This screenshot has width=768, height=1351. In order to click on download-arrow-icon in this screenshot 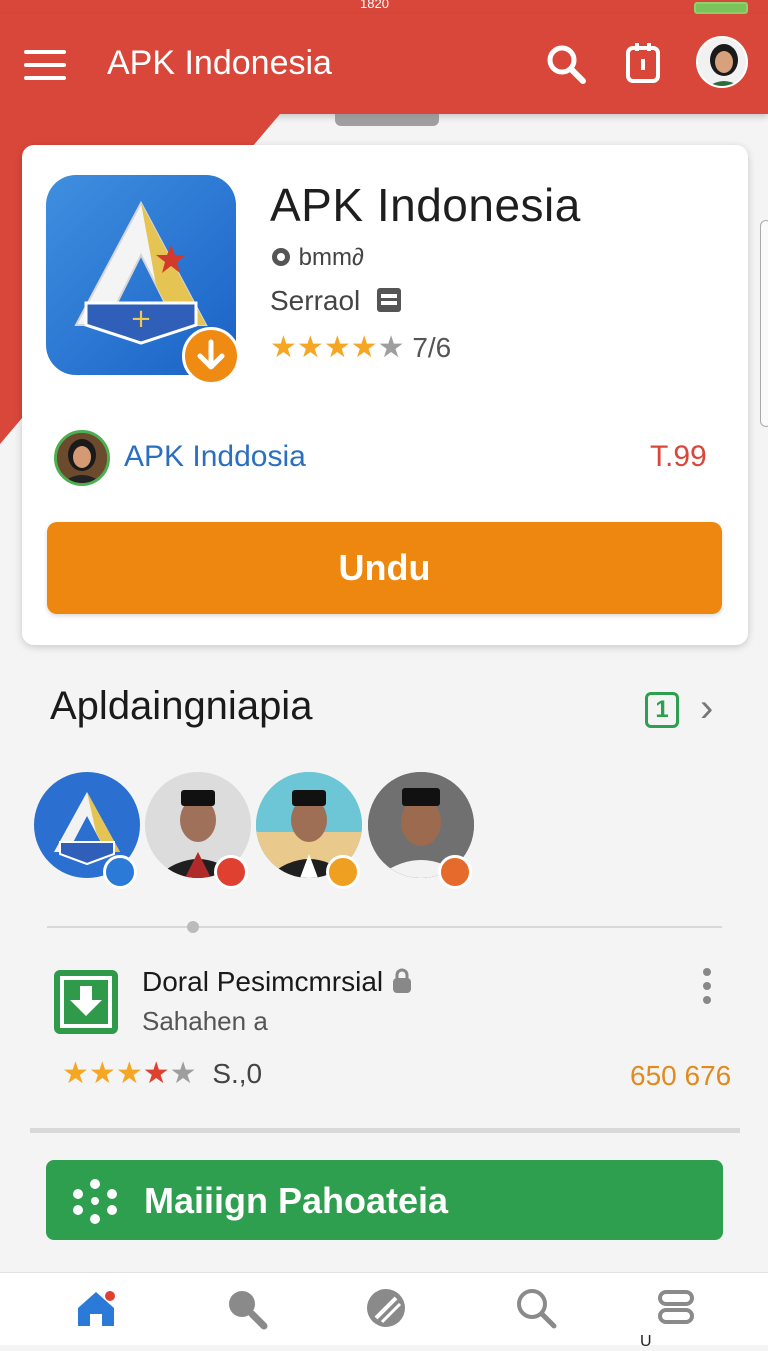, I will do `click(211, 356)`.